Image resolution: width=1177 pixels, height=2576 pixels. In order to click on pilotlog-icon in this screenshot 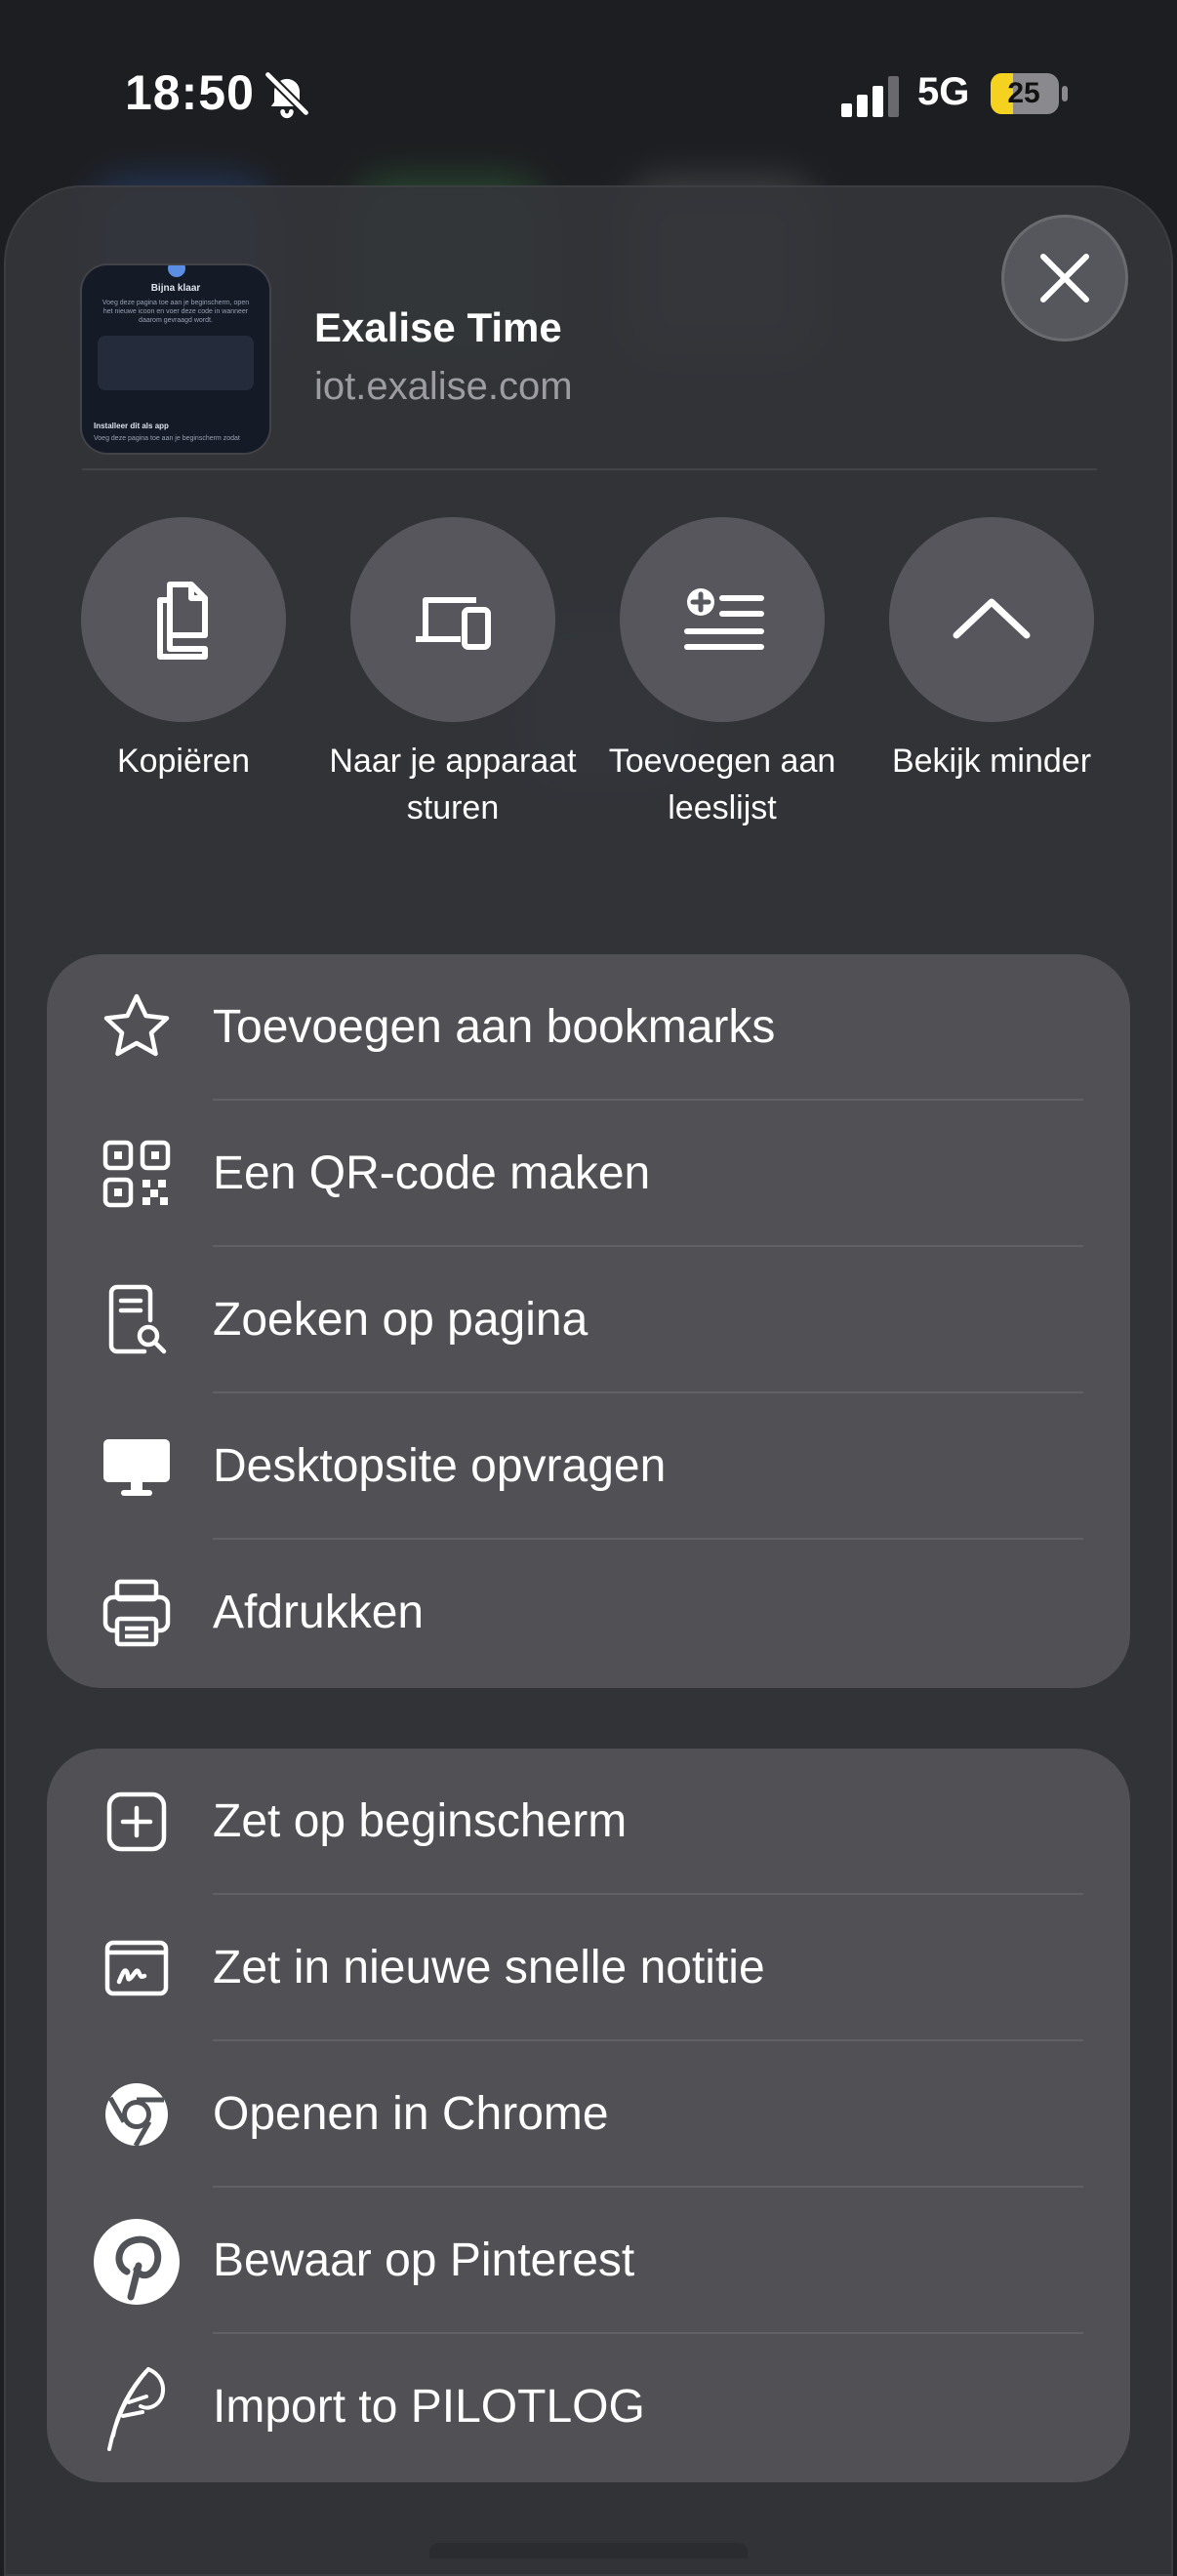, I will do `click(136, 2409)`.